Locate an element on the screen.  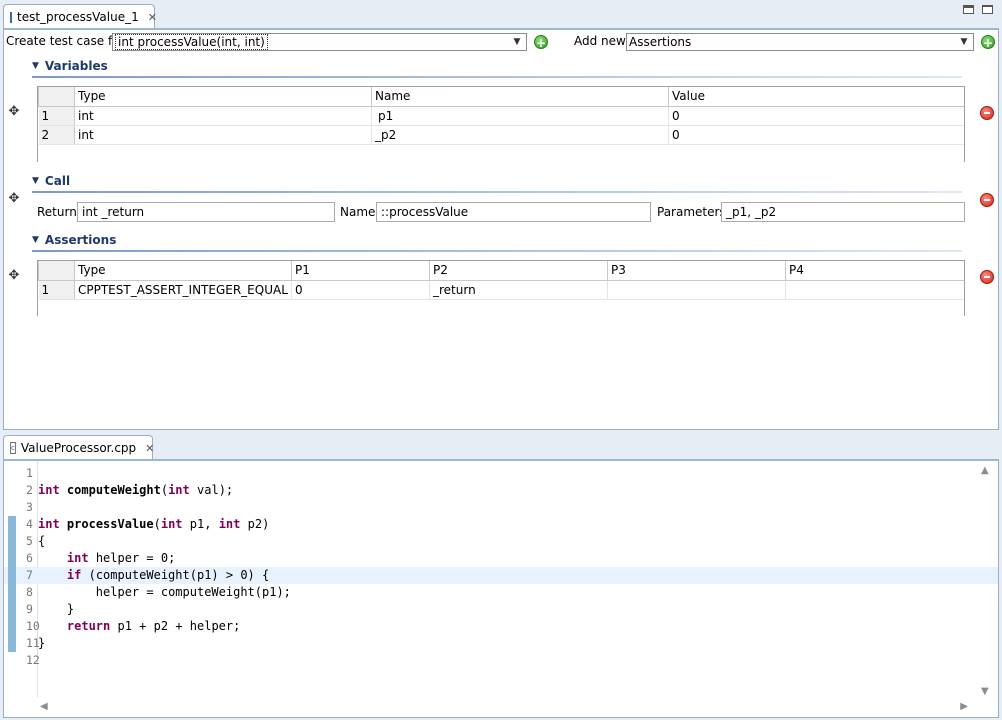
cell-p1: 0 is located at coordinates (360, 290).